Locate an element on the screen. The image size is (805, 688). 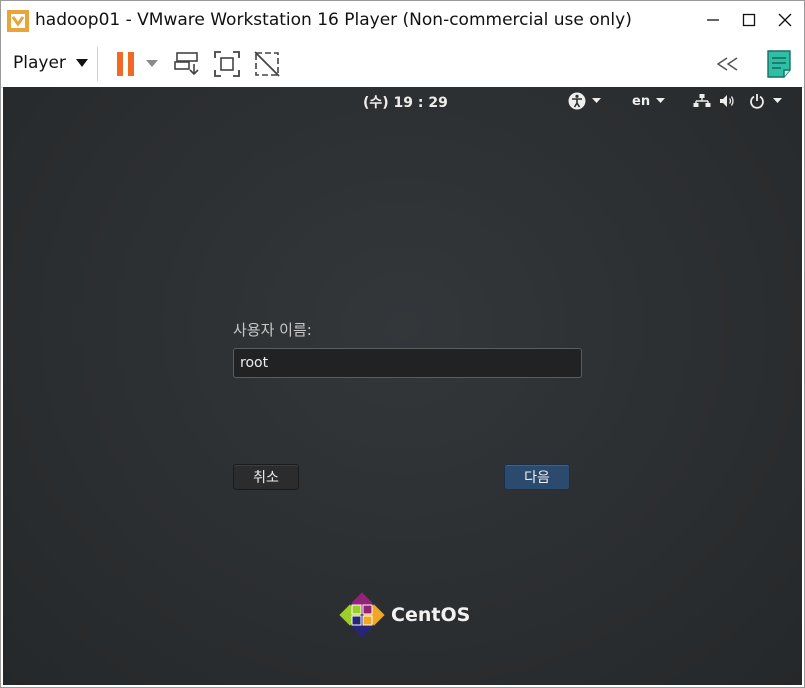
power-options-dropdown is located at coordinates (152, 64).